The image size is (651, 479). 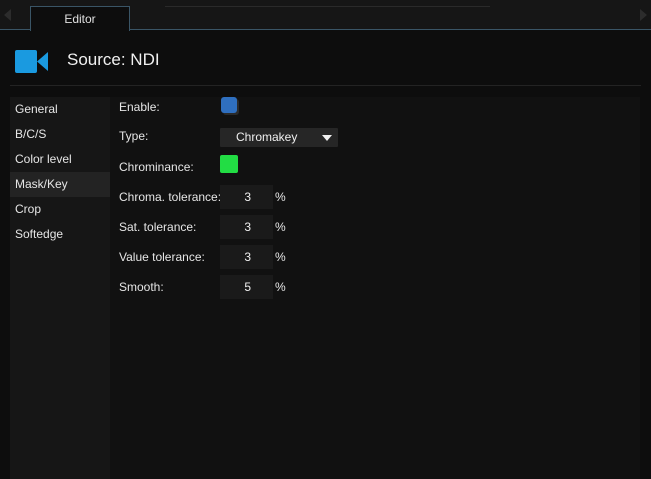 What do you see at coordinates (60, 159) in the screenshot?
I see `sidebar-item-color-level: Color level` at bounding box center [60, 159].